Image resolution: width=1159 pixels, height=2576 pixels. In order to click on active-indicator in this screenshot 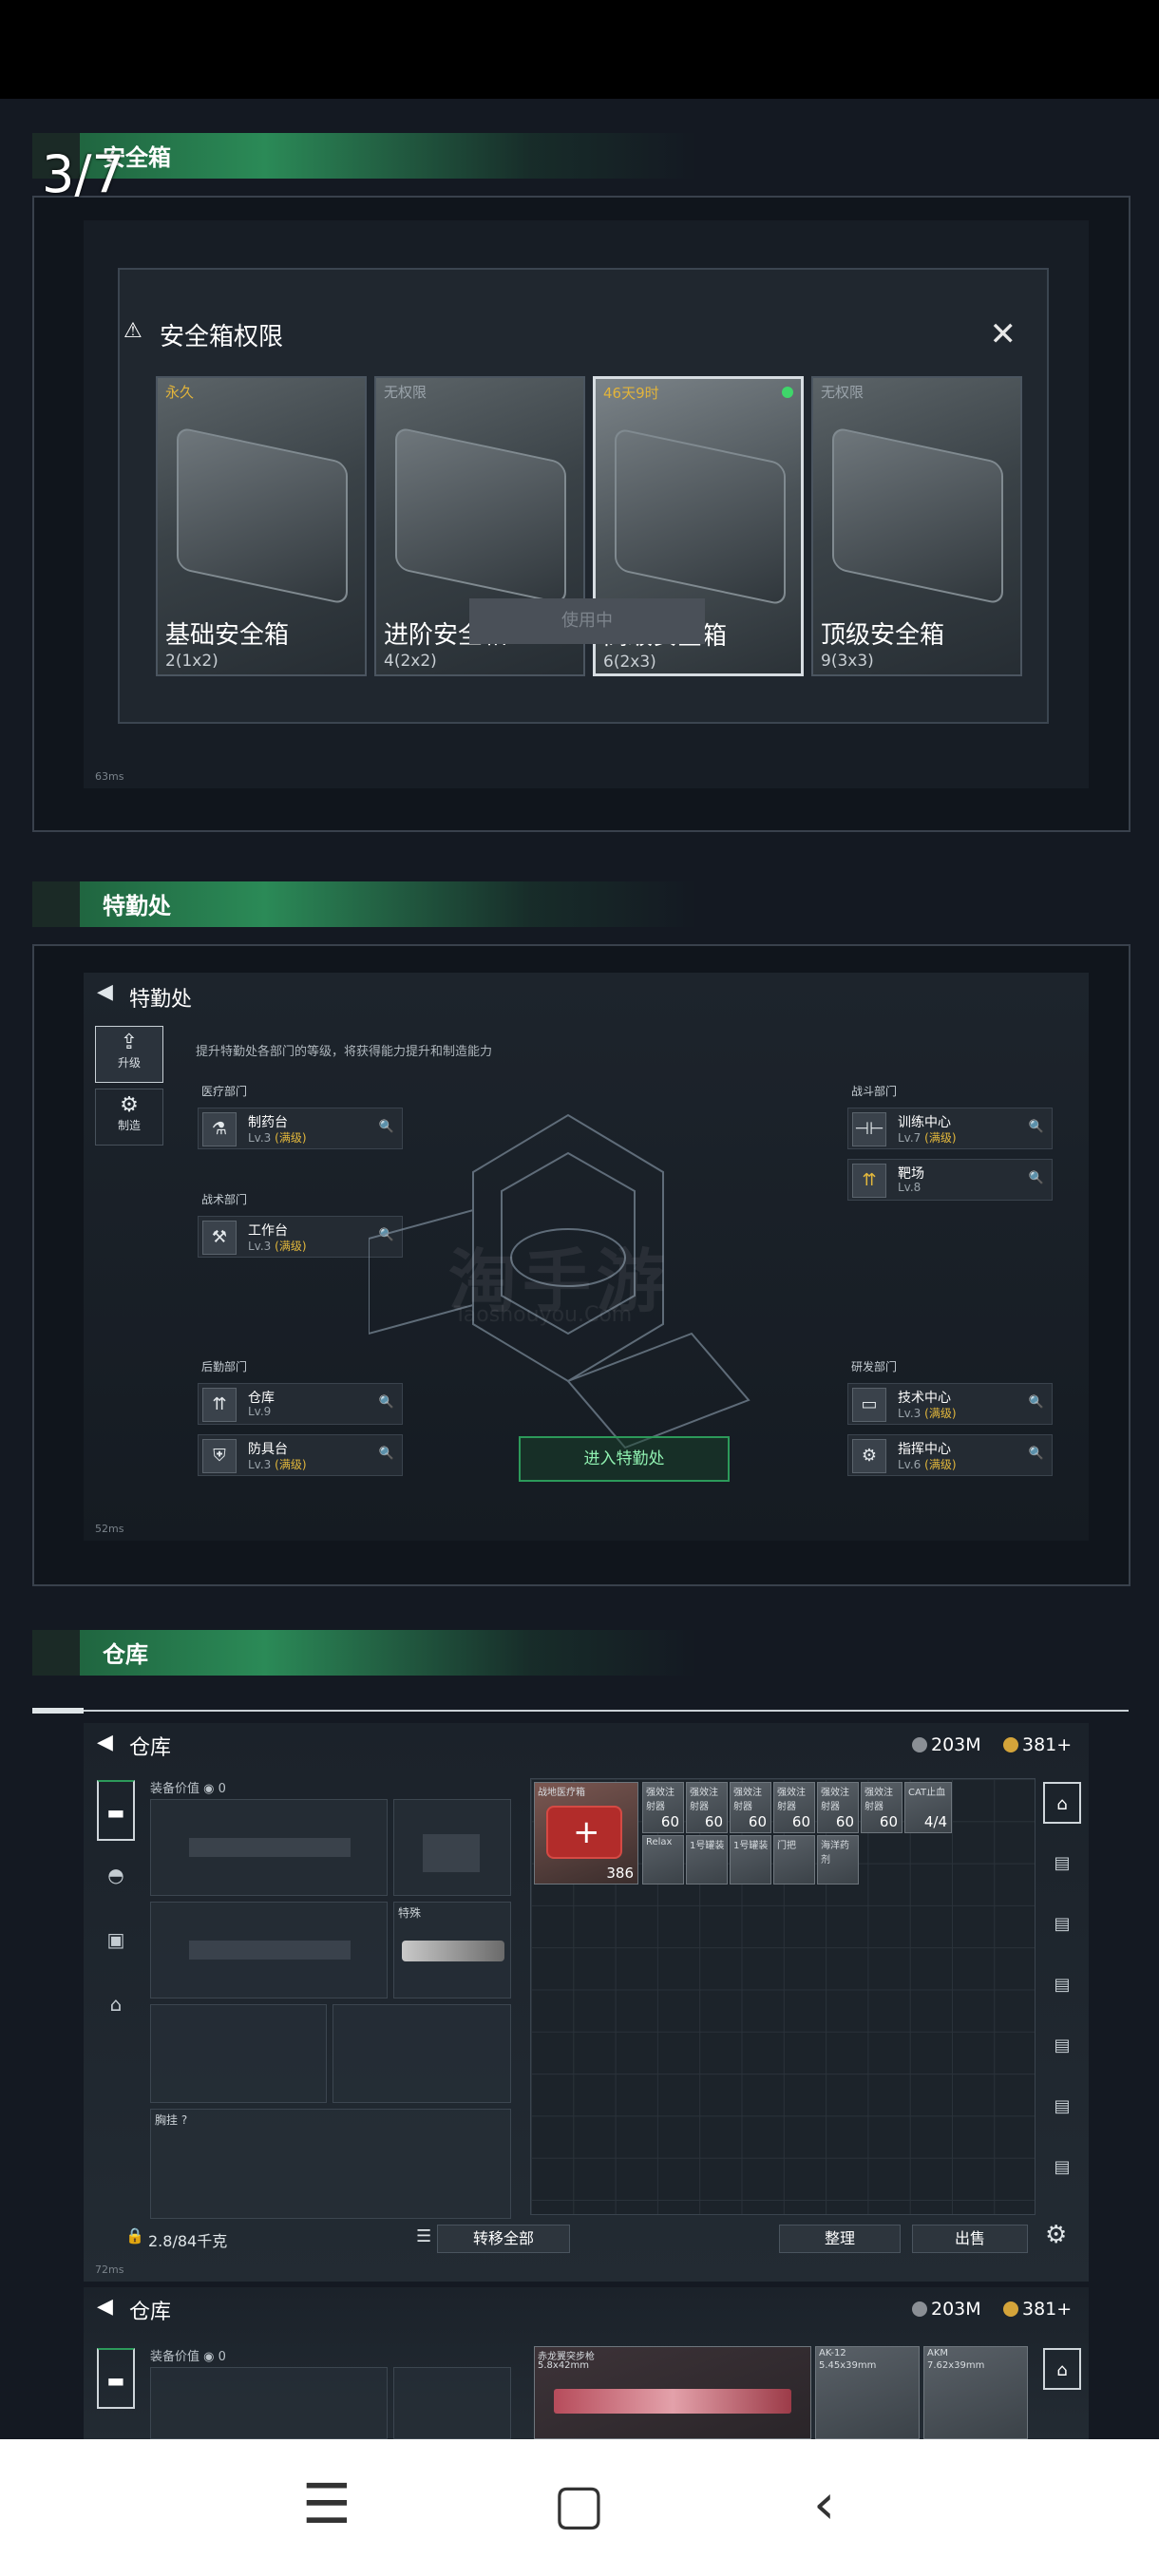, I will do `click(787, 392)`.